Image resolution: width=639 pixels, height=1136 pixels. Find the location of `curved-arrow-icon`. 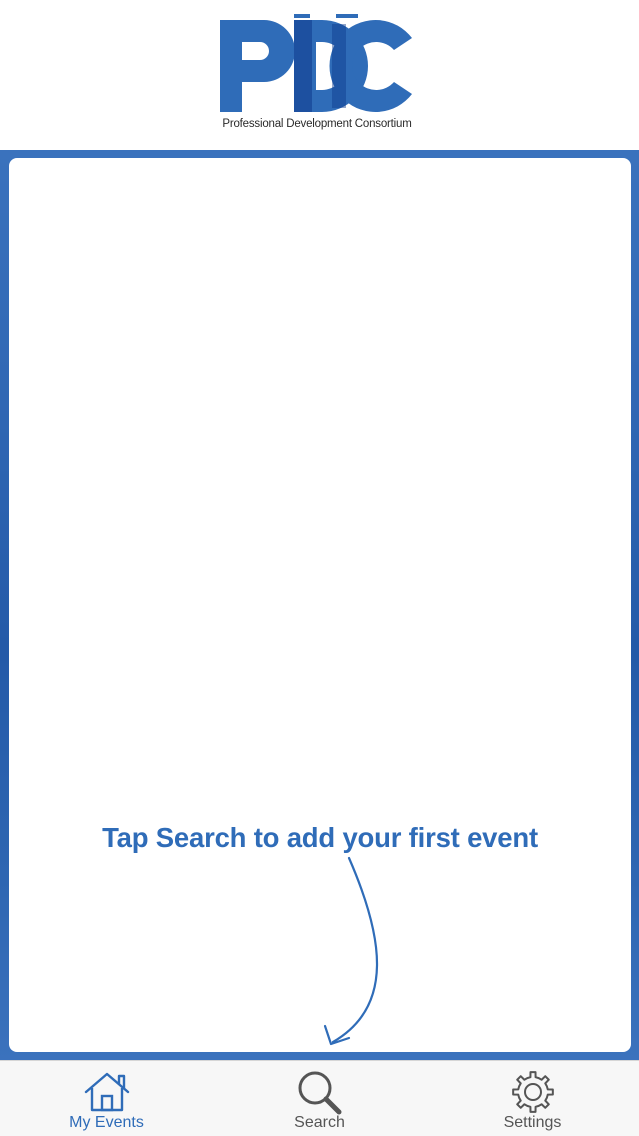

curved-arrow-icon is located at coordinates (351, 951).